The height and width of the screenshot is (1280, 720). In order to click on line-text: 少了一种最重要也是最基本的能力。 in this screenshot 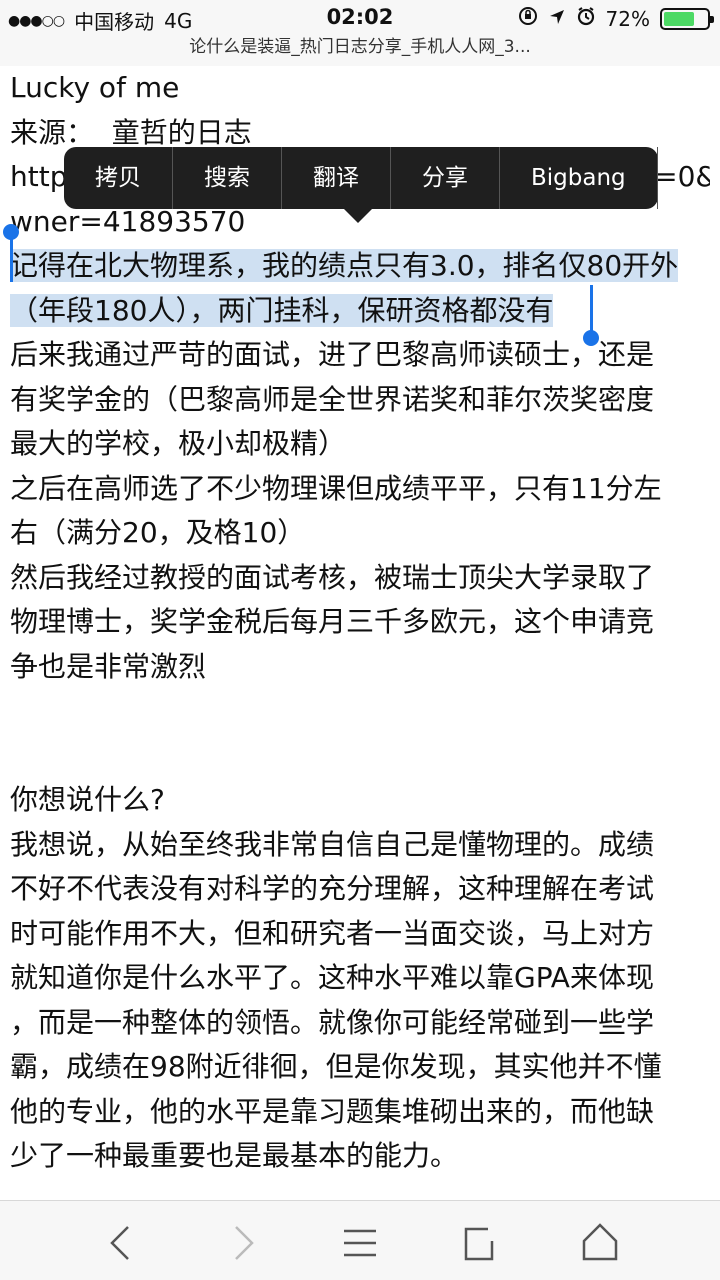, I will do `click(234, 1155)`.